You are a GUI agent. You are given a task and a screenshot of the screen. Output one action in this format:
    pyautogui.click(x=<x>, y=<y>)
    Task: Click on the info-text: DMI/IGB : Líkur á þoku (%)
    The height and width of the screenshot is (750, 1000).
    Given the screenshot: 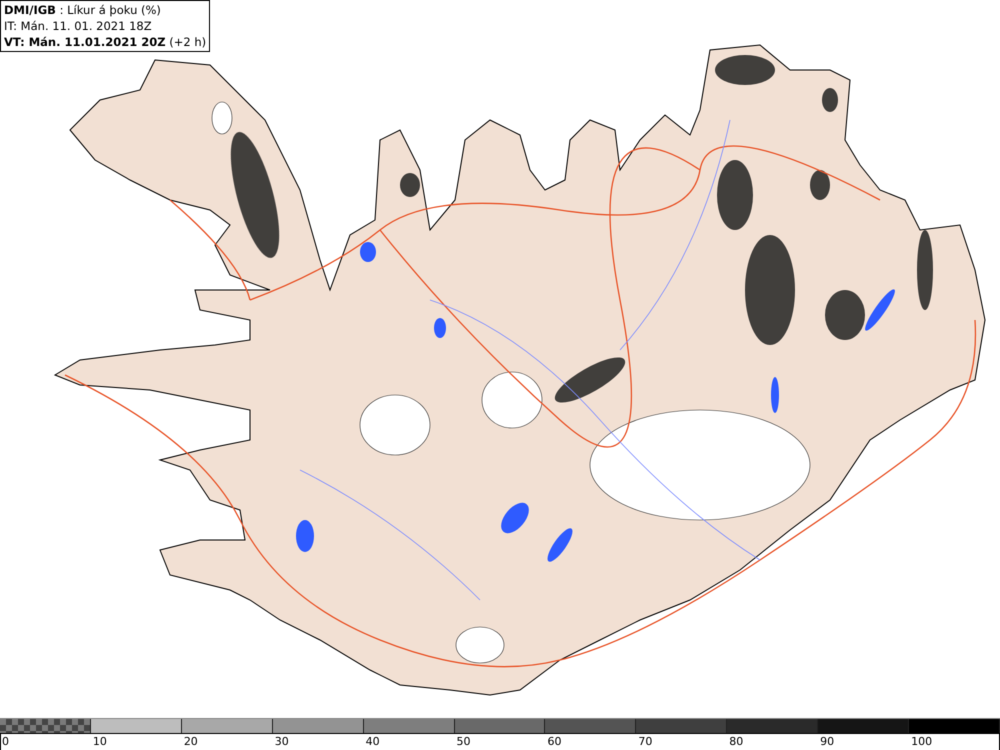 What is the action you would take?
    pyautogui.click(x=83, y=10)
    